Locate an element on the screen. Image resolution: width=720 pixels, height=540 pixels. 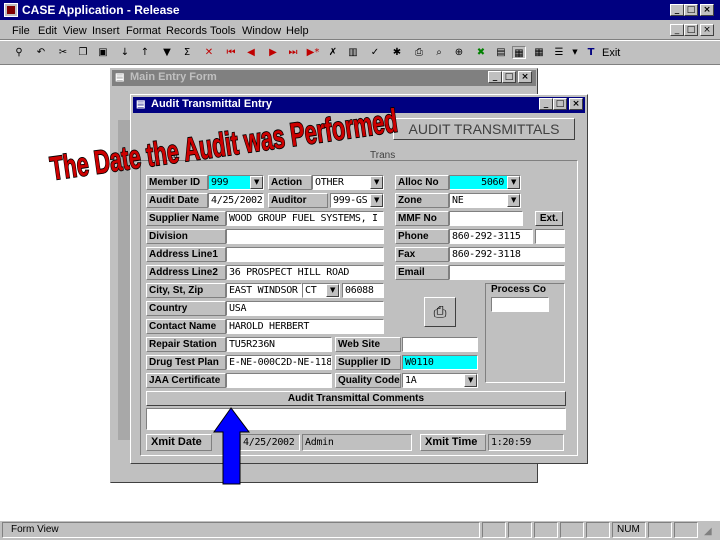
num-lock-indicator: NUM is located at coordinates (628, 529).